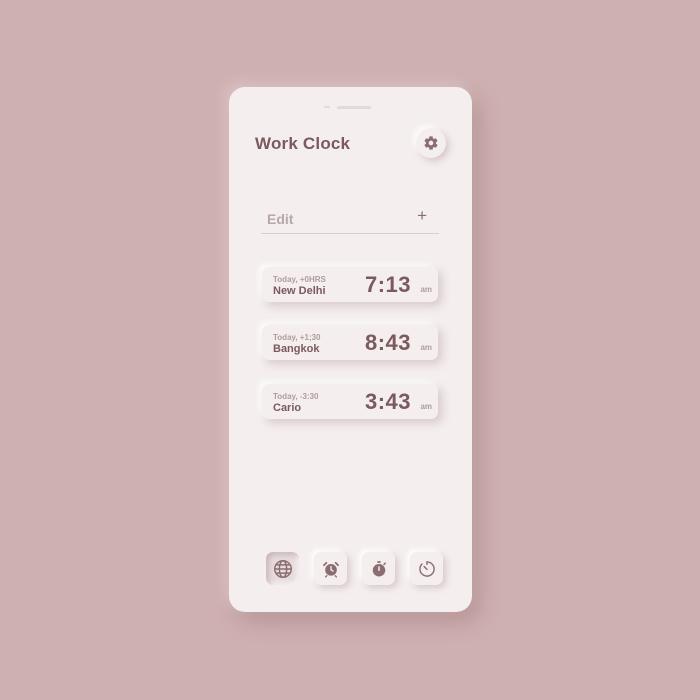 Image resolution: width=700 pixels, height=700 pixels. What do you see at coordinates (422, 215) in the screenshot?
I see `add-clock-button: +` at bounding box center [422, 215].